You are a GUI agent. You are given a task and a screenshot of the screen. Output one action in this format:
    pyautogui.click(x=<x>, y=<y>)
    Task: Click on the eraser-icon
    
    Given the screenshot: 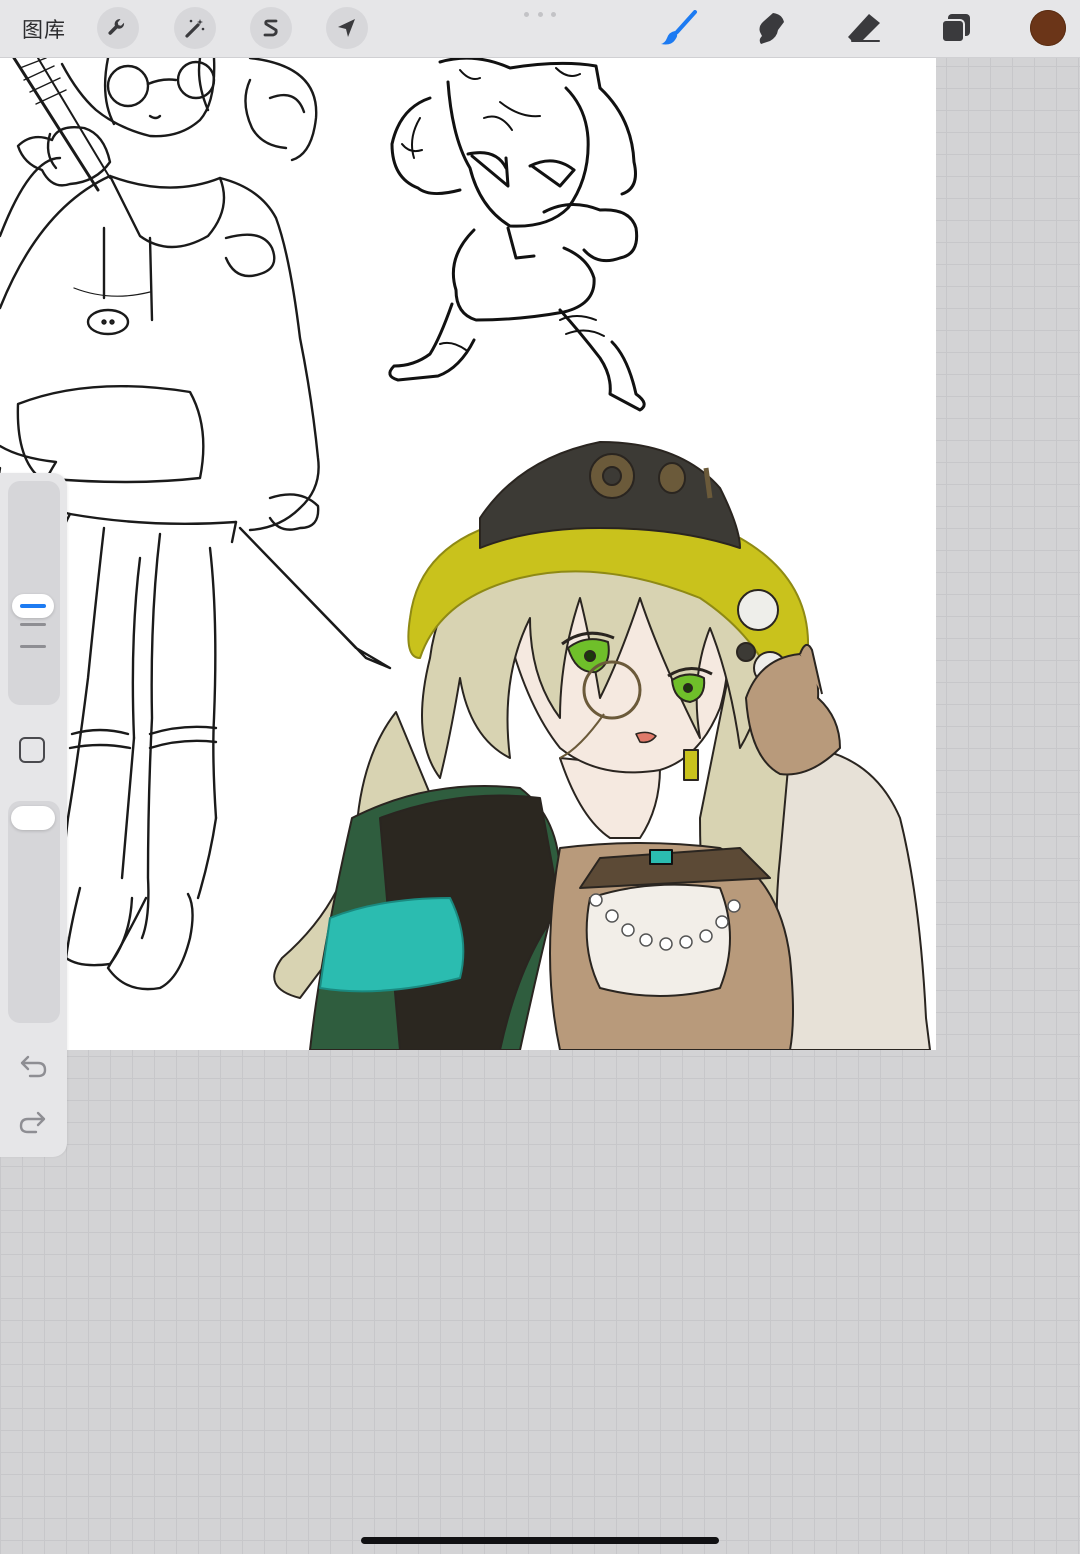 What is the action you would take?
    pyautogui.click(x=864, y=28)
    